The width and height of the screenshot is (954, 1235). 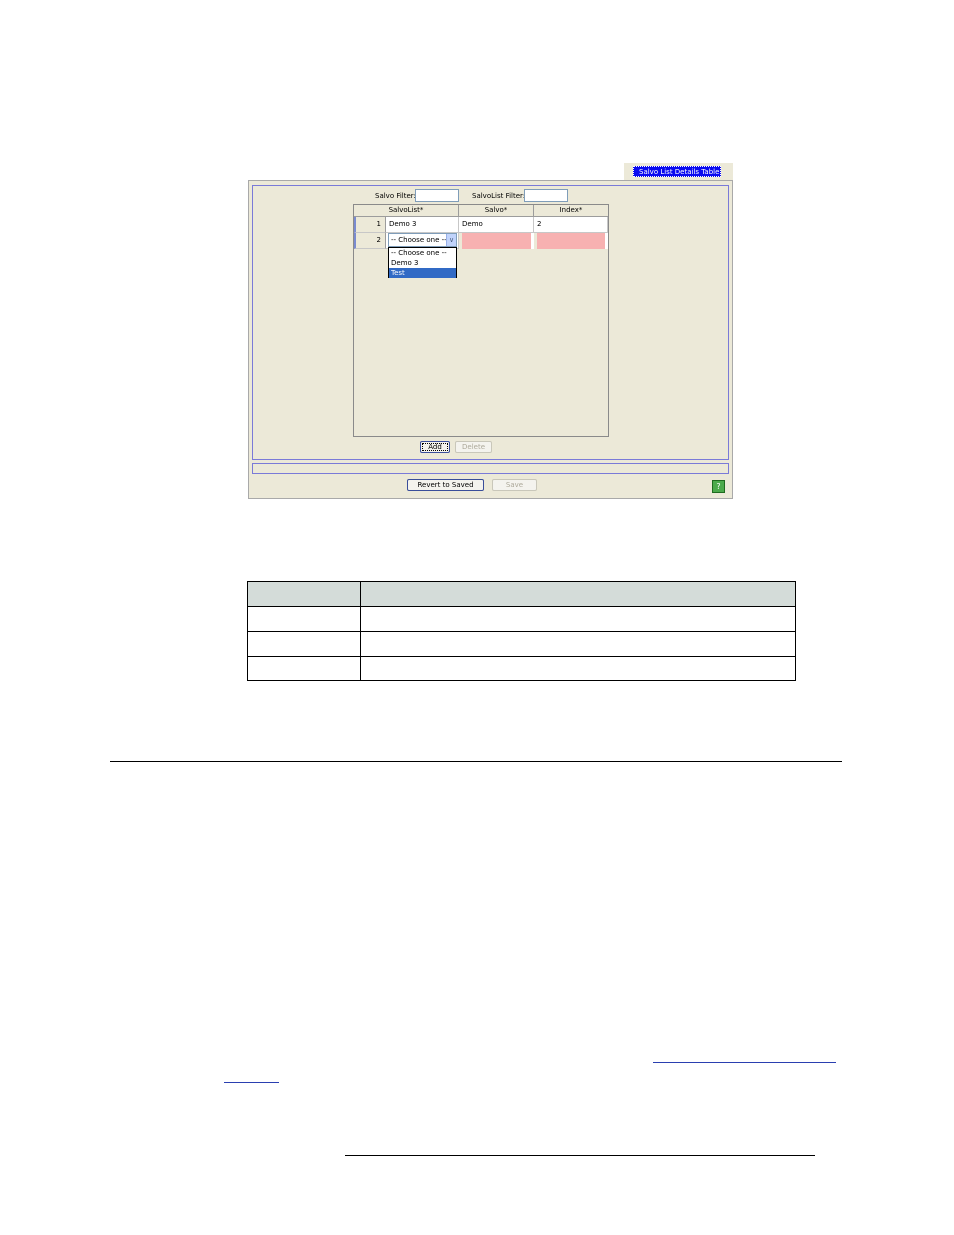 What do you see at coordinates (490, 468) in the screenshot?
I see `status-bar` at bounding box center [490, 468].